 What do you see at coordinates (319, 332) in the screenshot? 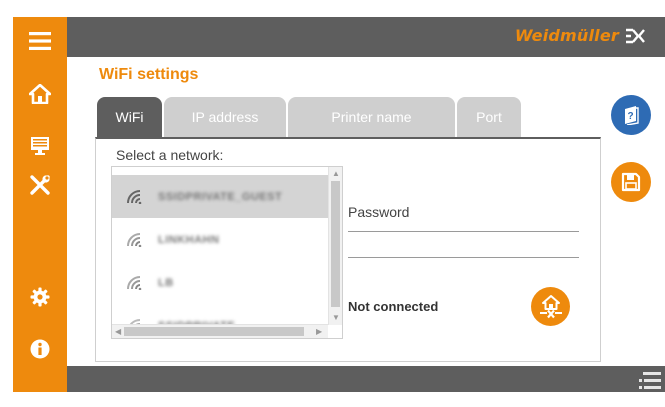
I see `scroll-right-arrow-icon: ▶` at bounding box center [319, 332].